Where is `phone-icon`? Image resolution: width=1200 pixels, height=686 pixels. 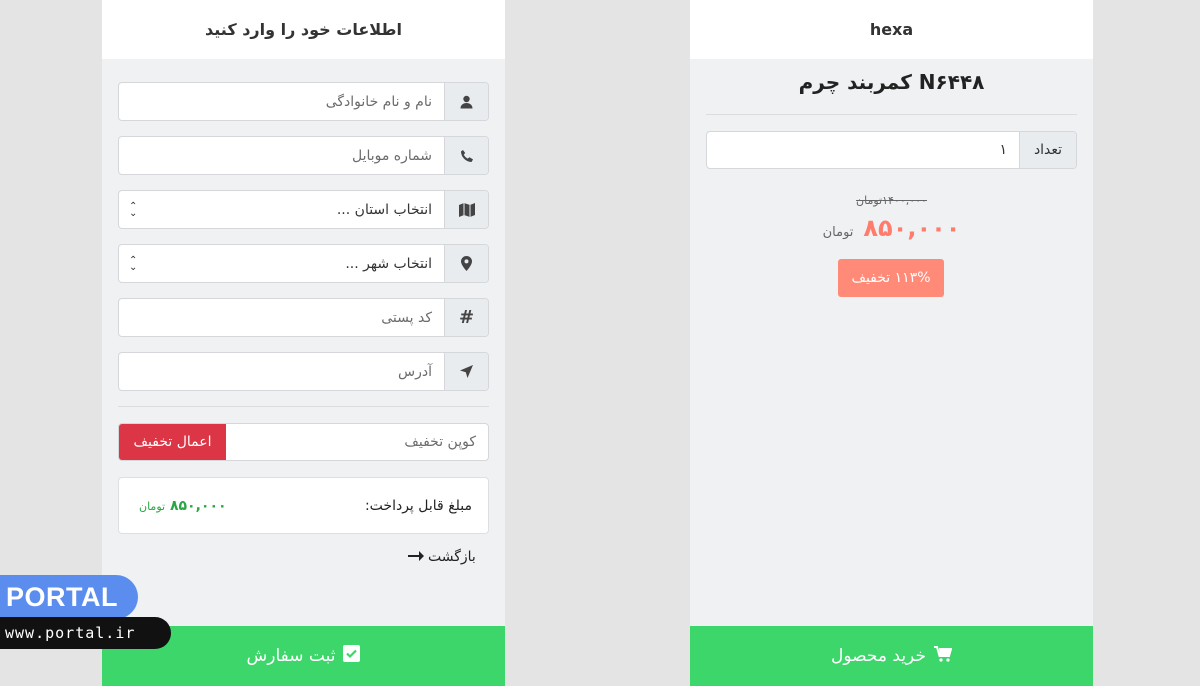
phone-icon is located at coordinates (466, 155).